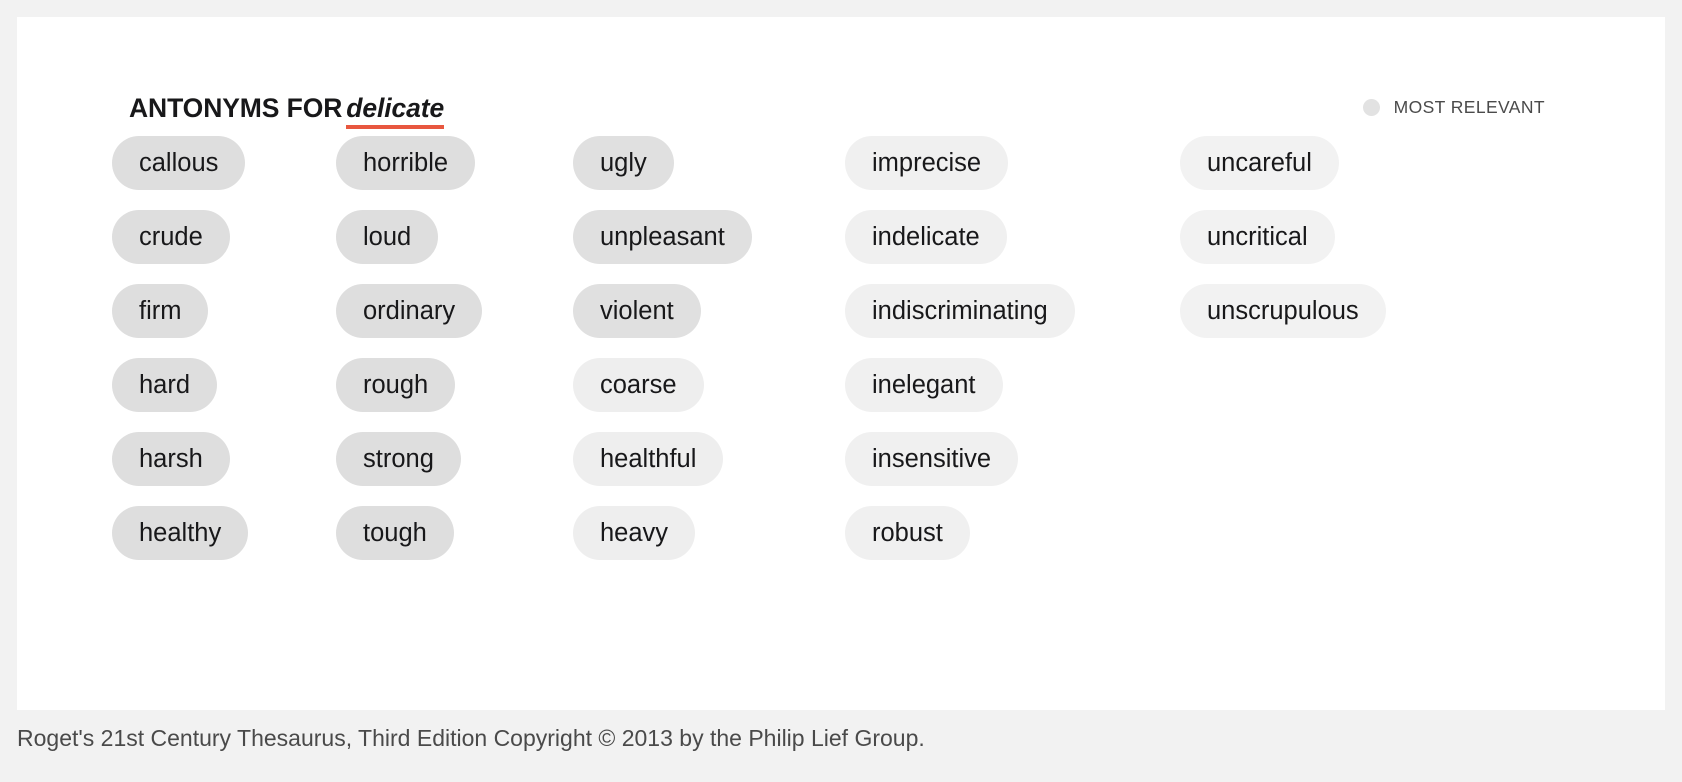  I want to click on antonym-chip: uncareful, so click(1259, 163).